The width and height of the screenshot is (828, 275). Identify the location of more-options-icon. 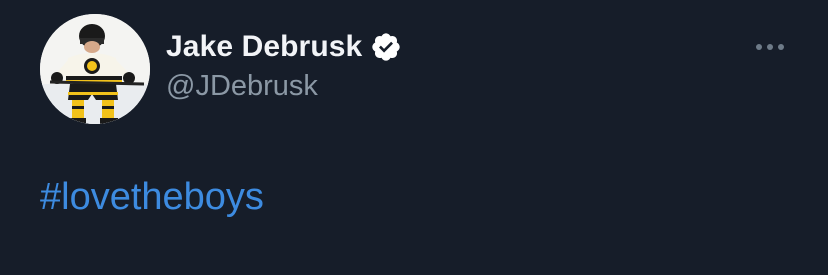
(770, 47).